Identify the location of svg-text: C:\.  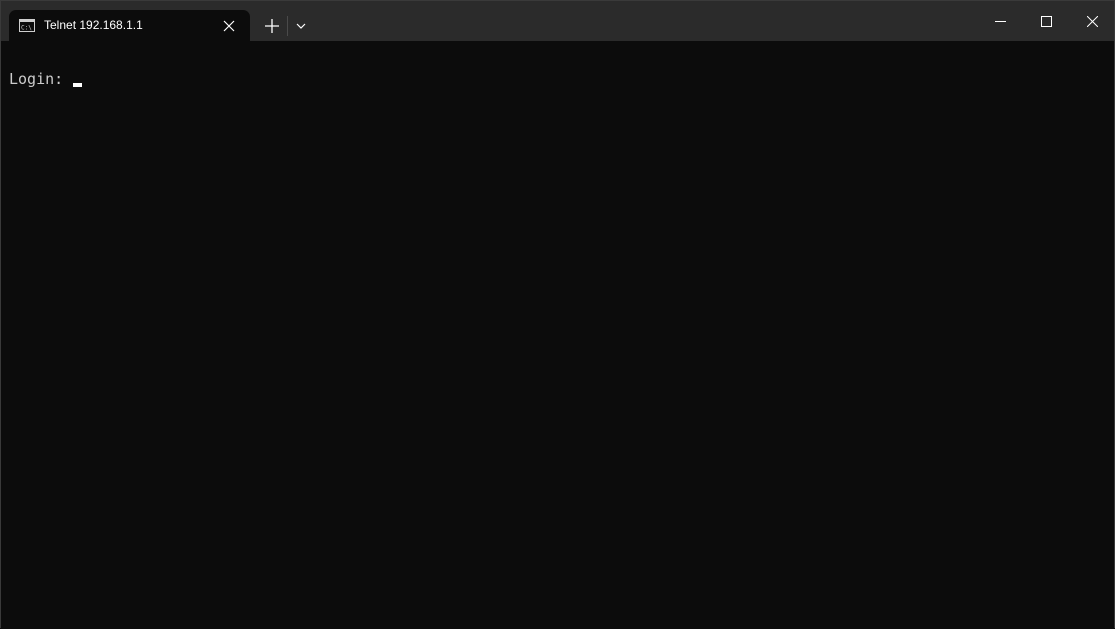
(26, 28).